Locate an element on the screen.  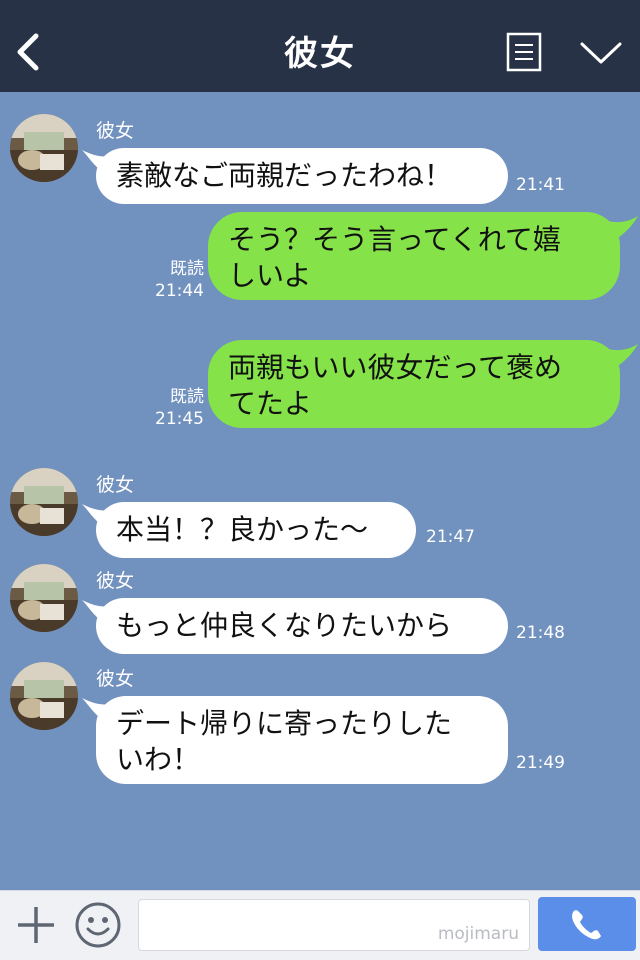
message-text-line: デート帰りに寄ったりした is located at coordinates (284, 723).